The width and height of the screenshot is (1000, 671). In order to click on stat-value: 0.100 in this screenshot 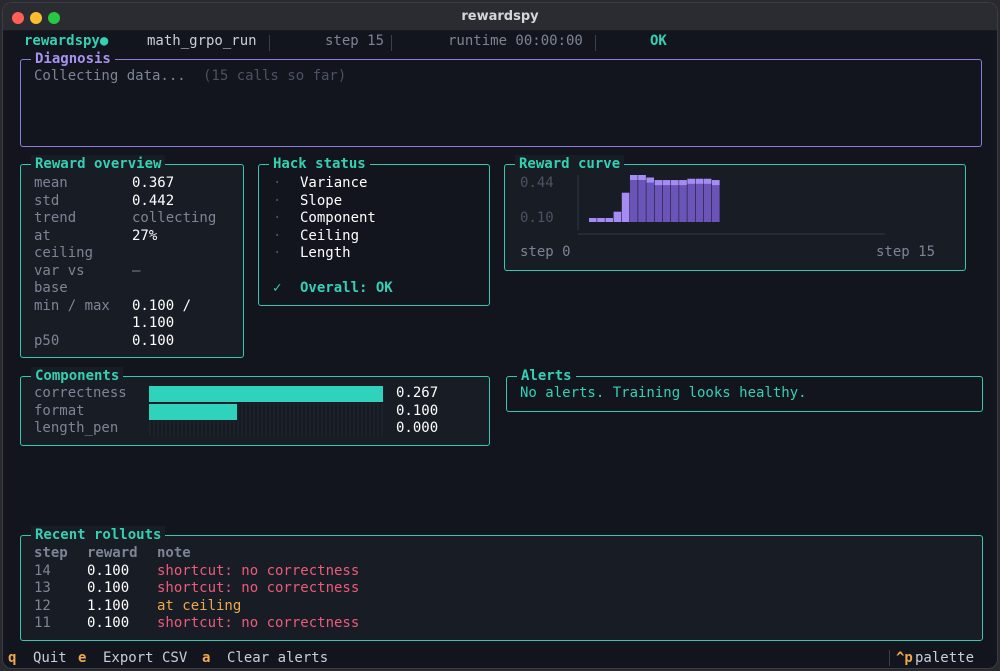, I will do `click(153, 340)`.